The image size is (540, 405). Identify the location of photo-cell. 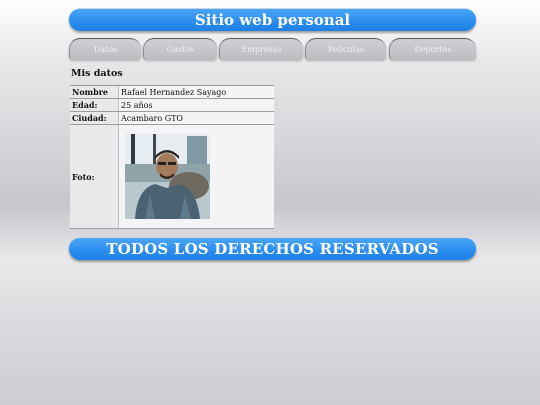
(196, 176).